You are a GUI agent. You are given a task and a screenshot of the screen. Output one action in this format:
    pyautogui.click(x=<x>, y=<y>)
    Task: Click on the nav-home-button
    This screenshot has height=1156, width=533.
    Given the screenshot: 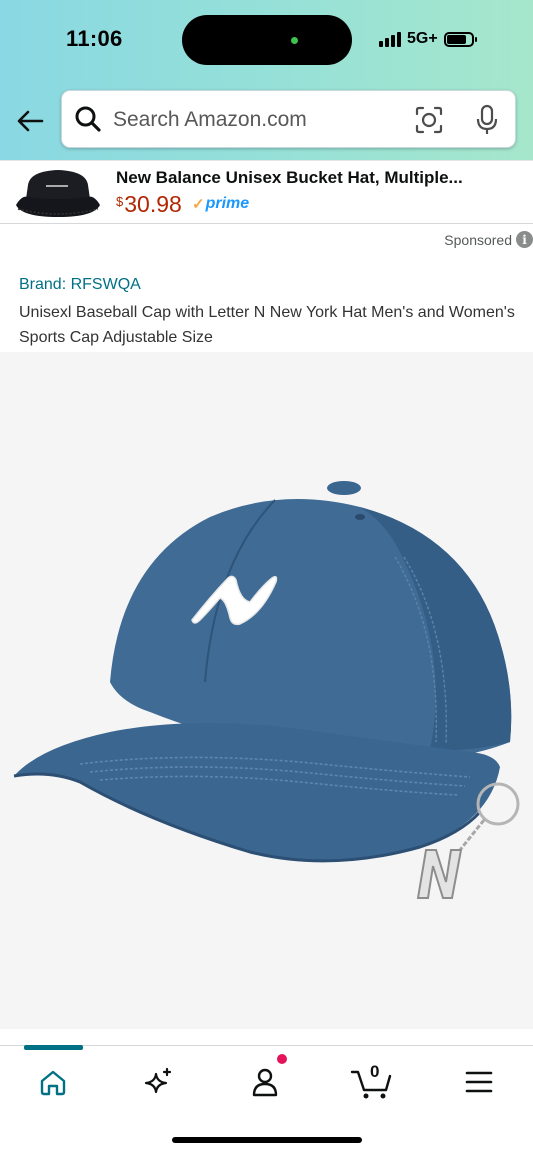 What is the action you would take?
    pyautogui.click(x=53, y=1082)
    